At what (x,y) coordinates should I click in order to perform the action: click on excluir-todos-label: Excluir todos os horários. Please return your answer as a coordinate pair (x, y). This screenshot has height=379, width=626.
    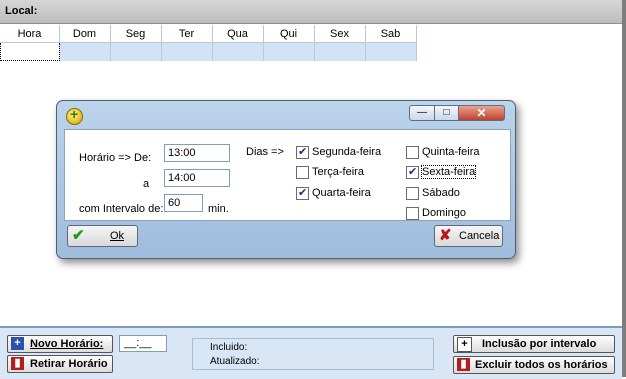
    Looking at the image, I should click on (541, 365).